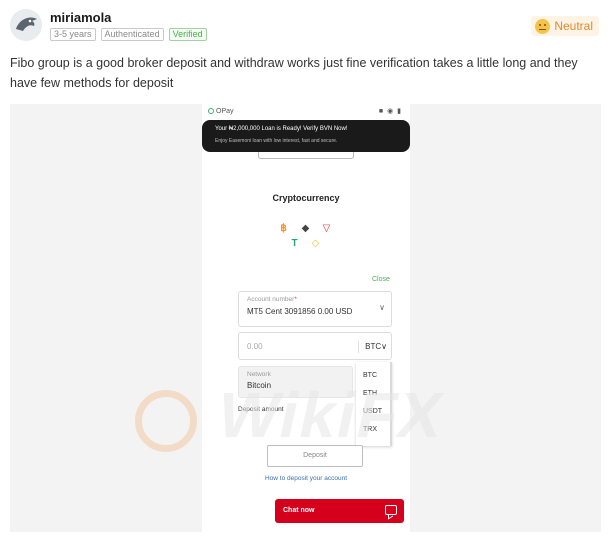 Image resolution: width=611 pixels, height=545 pixels. Describe the element at coordinates (315, 456) in the screenshot. I see `deposit-button: Deposit` at that location.